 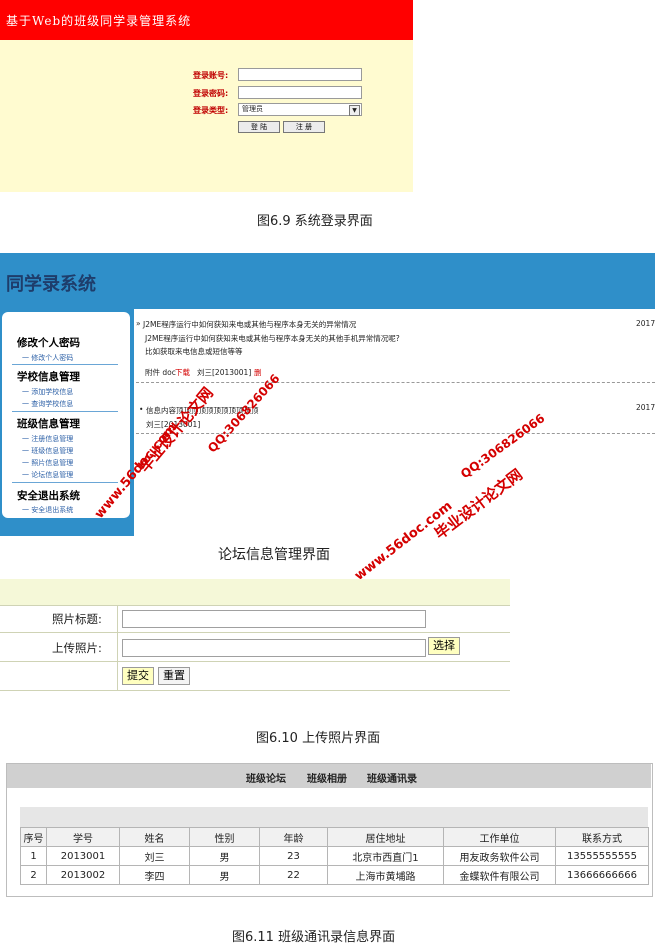 I want to click on nav-class-addressbook: 班级通讯录, so click(x=392, y=777).